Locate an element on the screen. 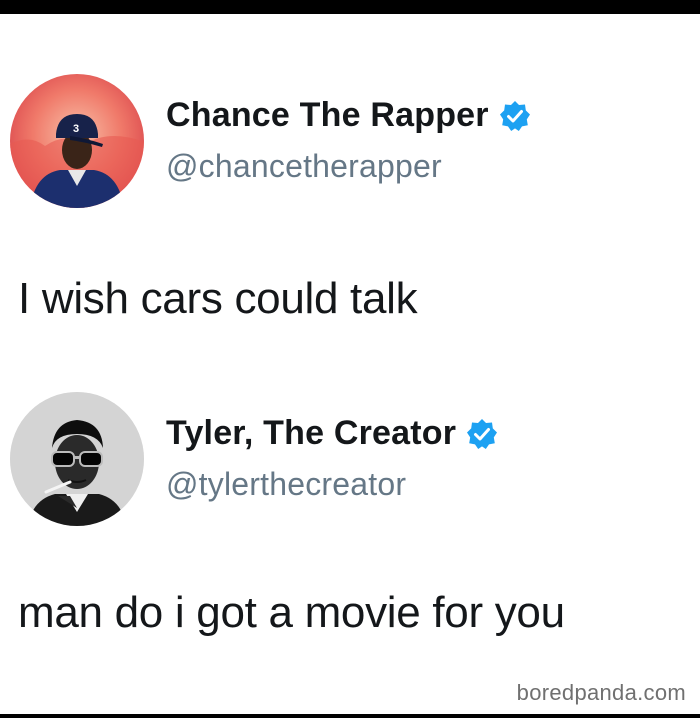 Image resolution: width=700 pixels, height=718 pixels. avatar-image is located at coordinates (77, 459).